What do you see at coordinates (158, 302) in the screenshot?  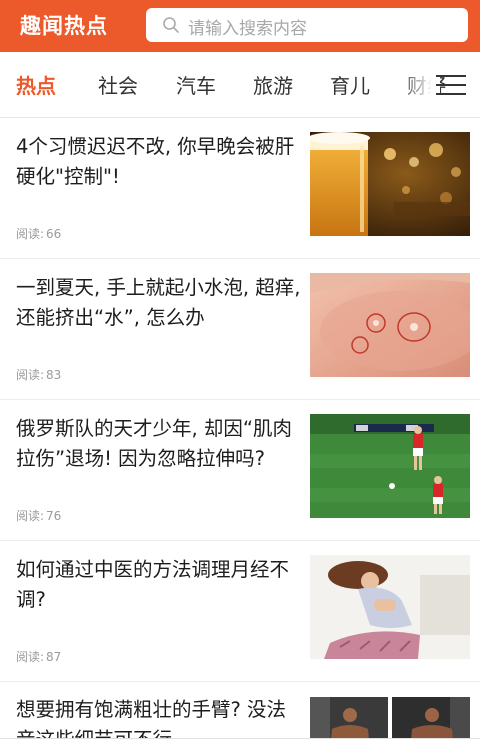 I see `article-title: 一到夏天, 手上就起小水泡, 超痒, 还能挤出“水”, 怎么办` at bounding box center [158, 302].